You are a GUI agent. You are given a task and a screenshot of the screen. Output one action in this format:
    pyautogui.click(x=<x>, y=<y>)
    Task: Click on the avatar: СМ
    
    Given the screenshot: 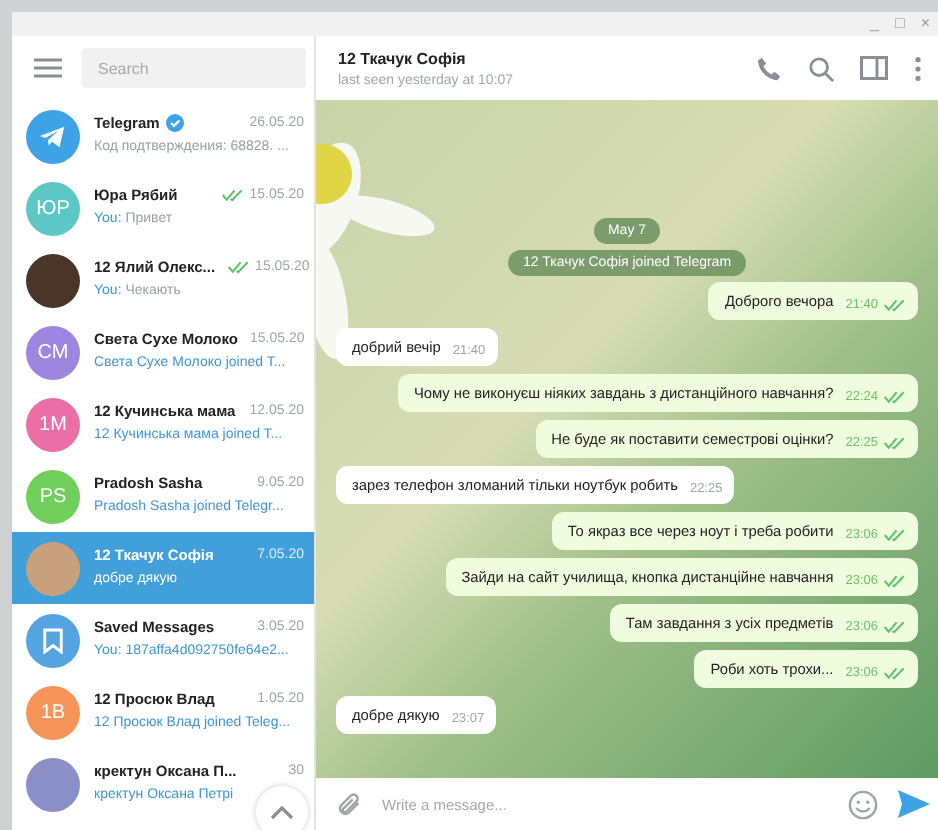 What is the action you would take?
    pyautogui.click(x=53, y=352)
    